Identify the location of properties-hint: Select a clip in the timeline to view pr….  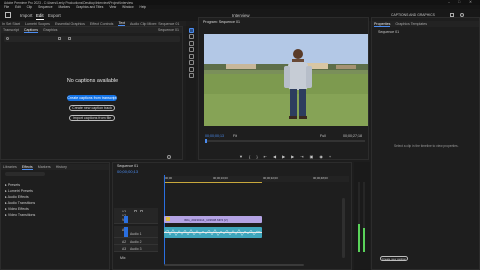
(426, 146).